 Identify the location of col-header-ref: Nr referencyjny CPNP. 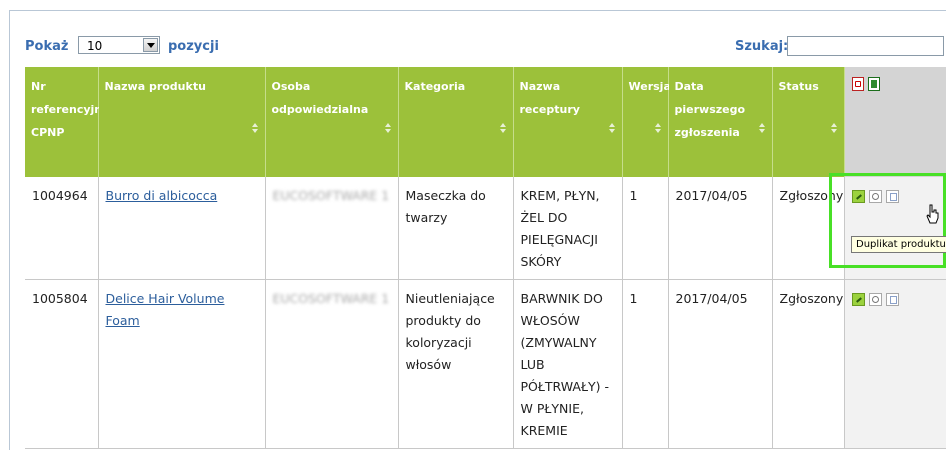
(67, 122).